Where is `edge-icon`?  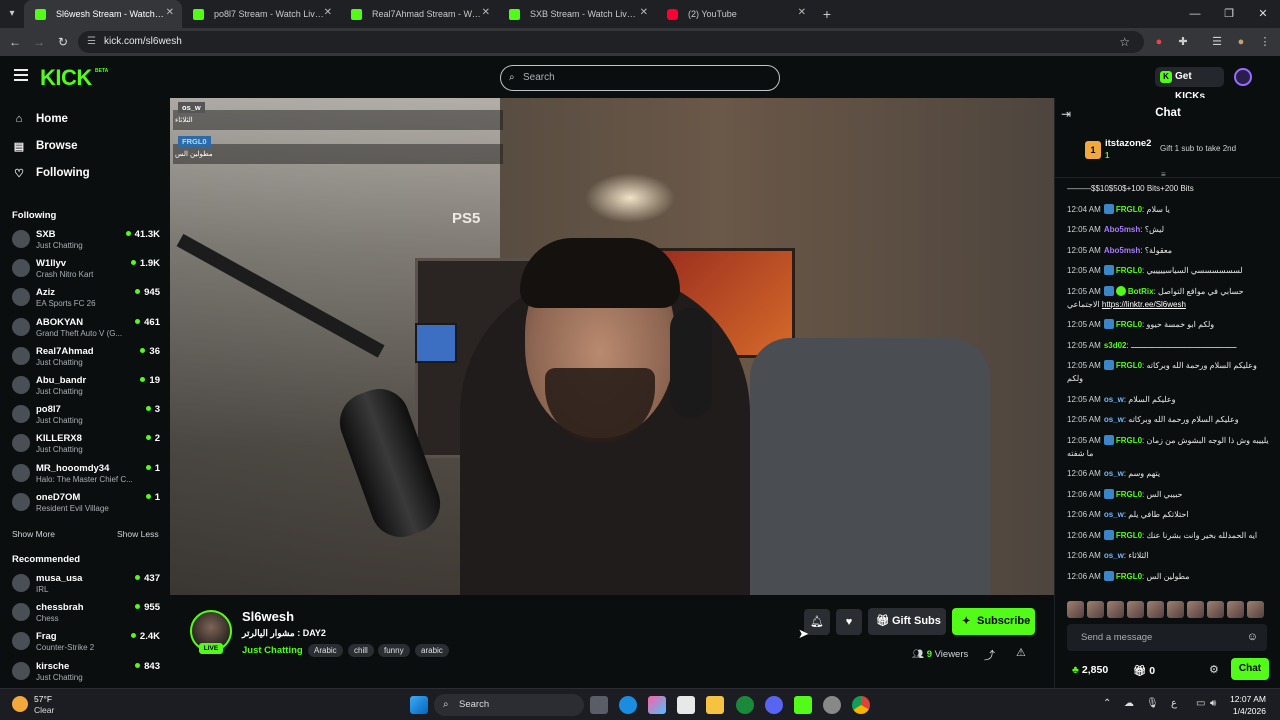
edge-icon is located at coordinates (628, 705).